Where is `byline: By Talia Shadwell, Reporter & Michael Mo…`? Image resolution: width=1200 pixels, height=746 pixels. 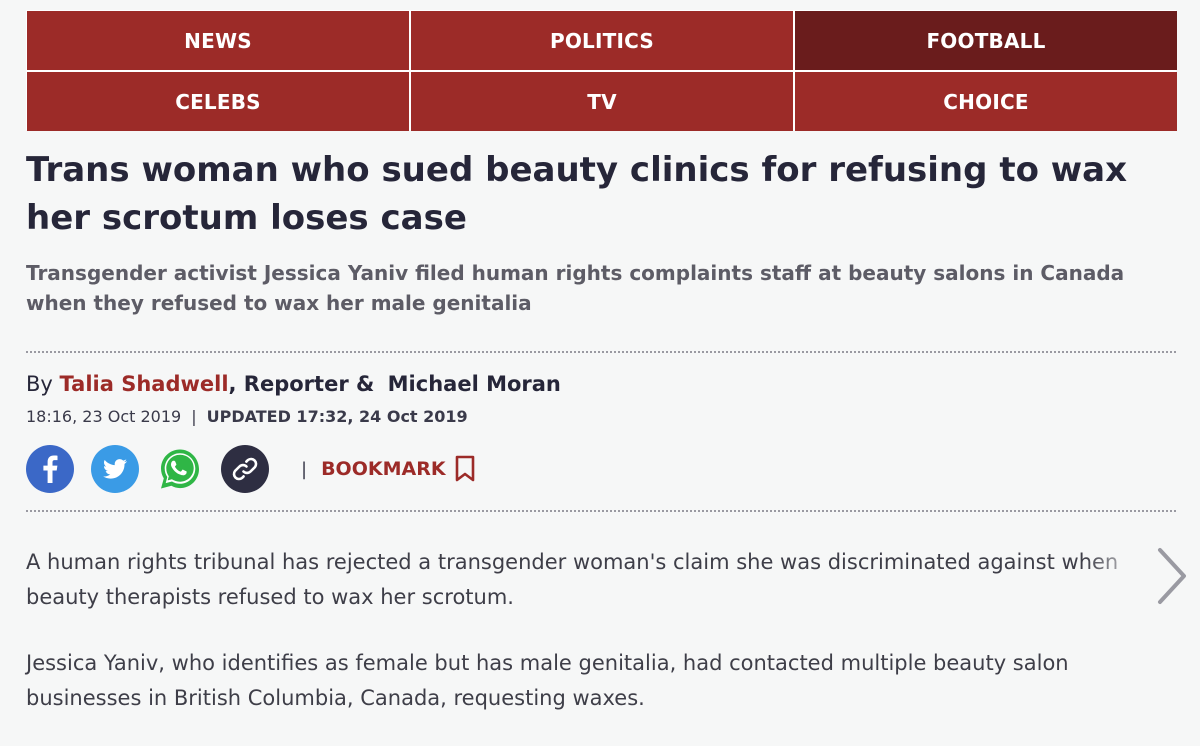
byline: By Talia Shadwell, Reporter & Michael Mo… is located at coordinates (293, 384).